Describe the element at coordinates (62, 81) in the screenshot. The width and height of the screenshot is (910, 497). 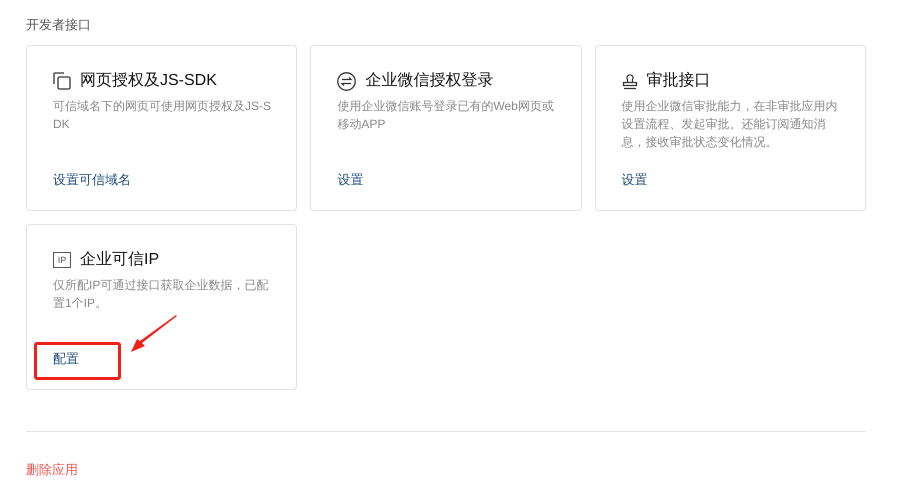
I see `overlapping-squares-icon` at that location.